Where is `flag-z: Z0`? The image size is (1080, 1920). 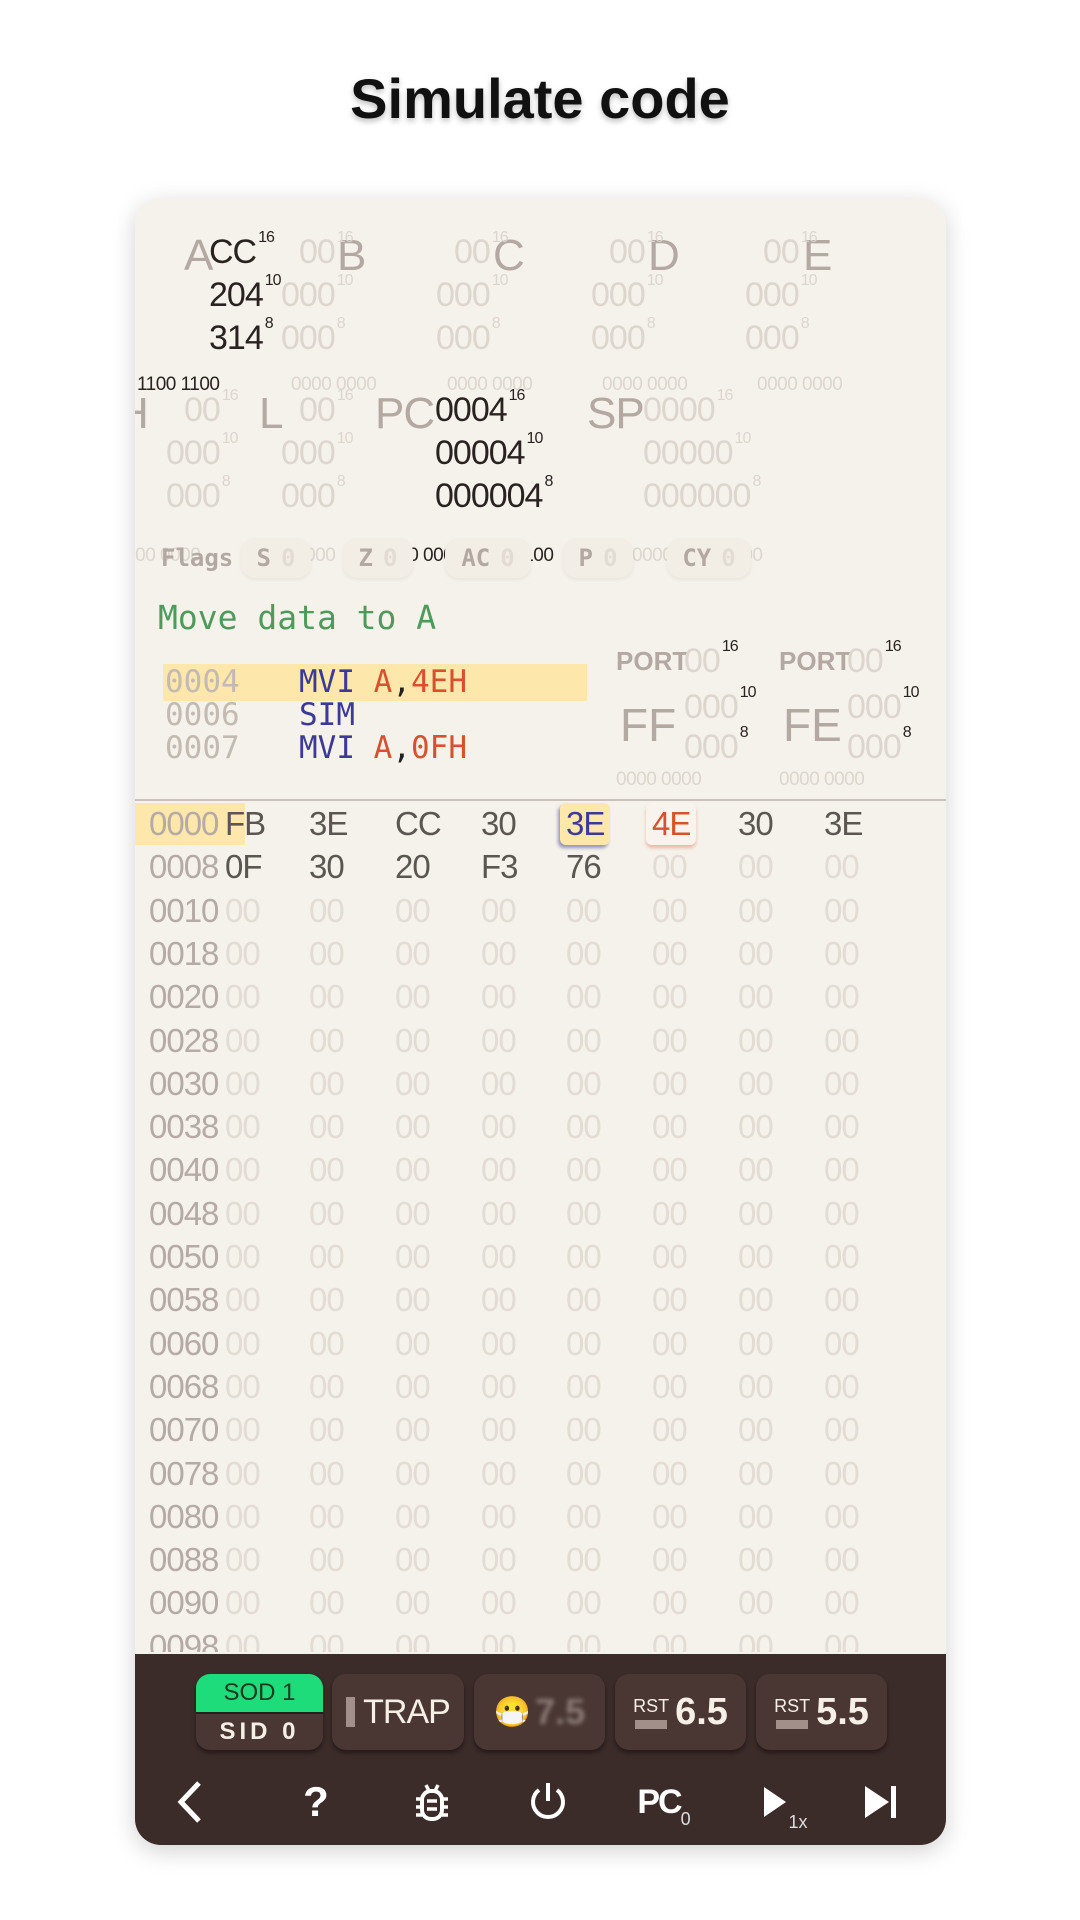 flag-z: Z0 is located at coordinates (378, 558).